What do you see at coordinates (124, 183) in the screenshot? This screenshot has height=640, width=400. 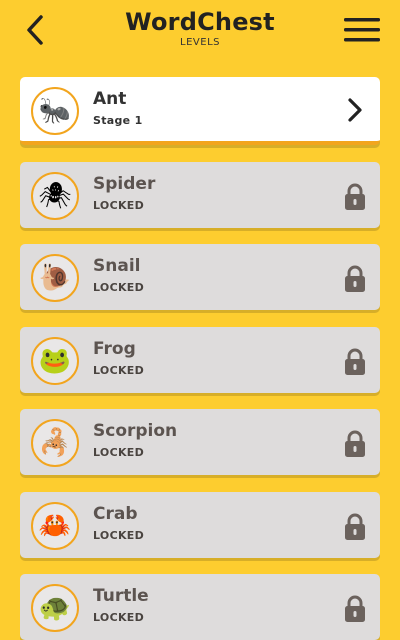 I see `level-name: Spider` at bounding box center [124, 183].